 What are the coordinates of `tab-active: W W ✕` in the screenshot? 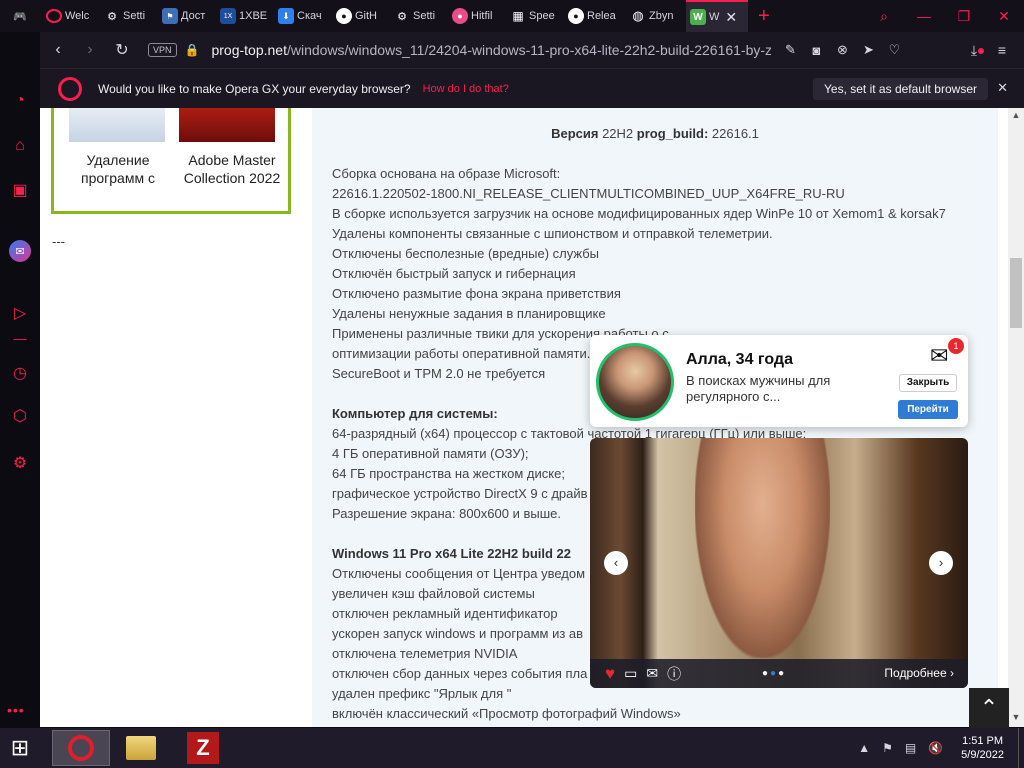 It's located at (717, 16).